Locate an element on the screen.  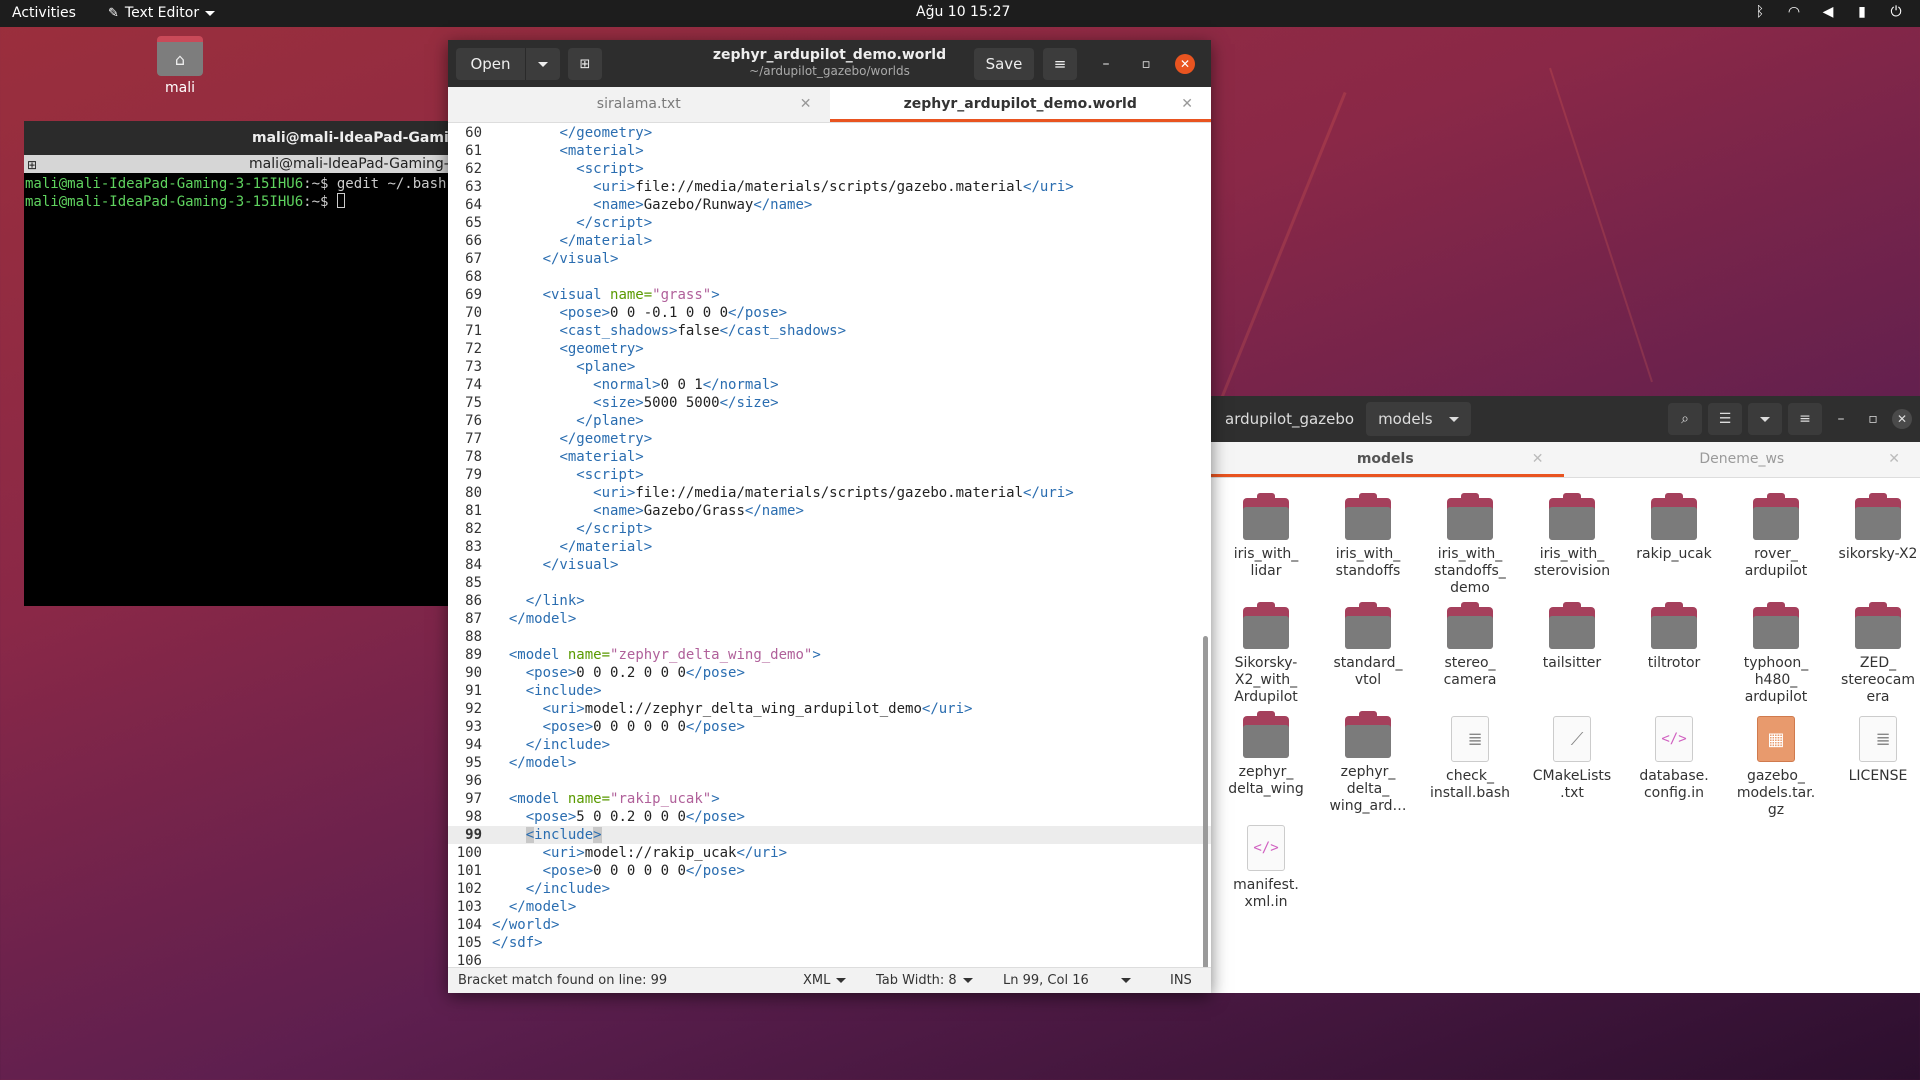
code-line: 81 <name>Gazebo/Grass</name> is located at coordinates (829, 511).